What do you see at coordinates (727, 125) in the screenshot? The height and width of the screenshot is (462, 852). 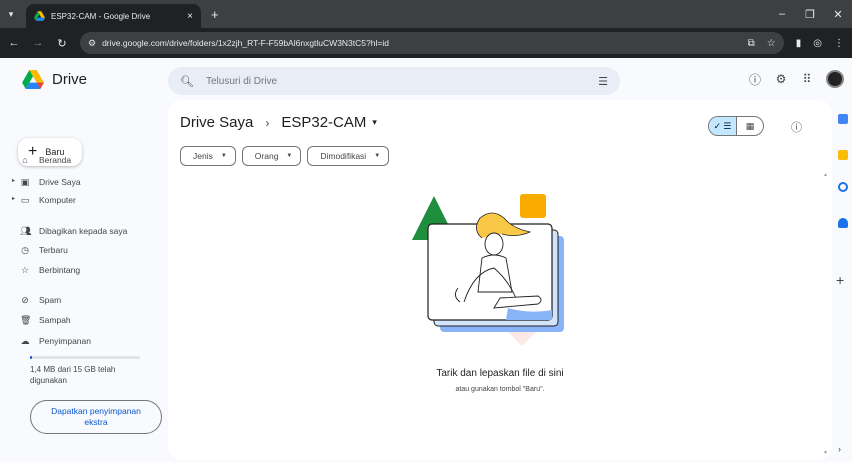 I see `list-icon: ☰` at bounding box center [727, 125].